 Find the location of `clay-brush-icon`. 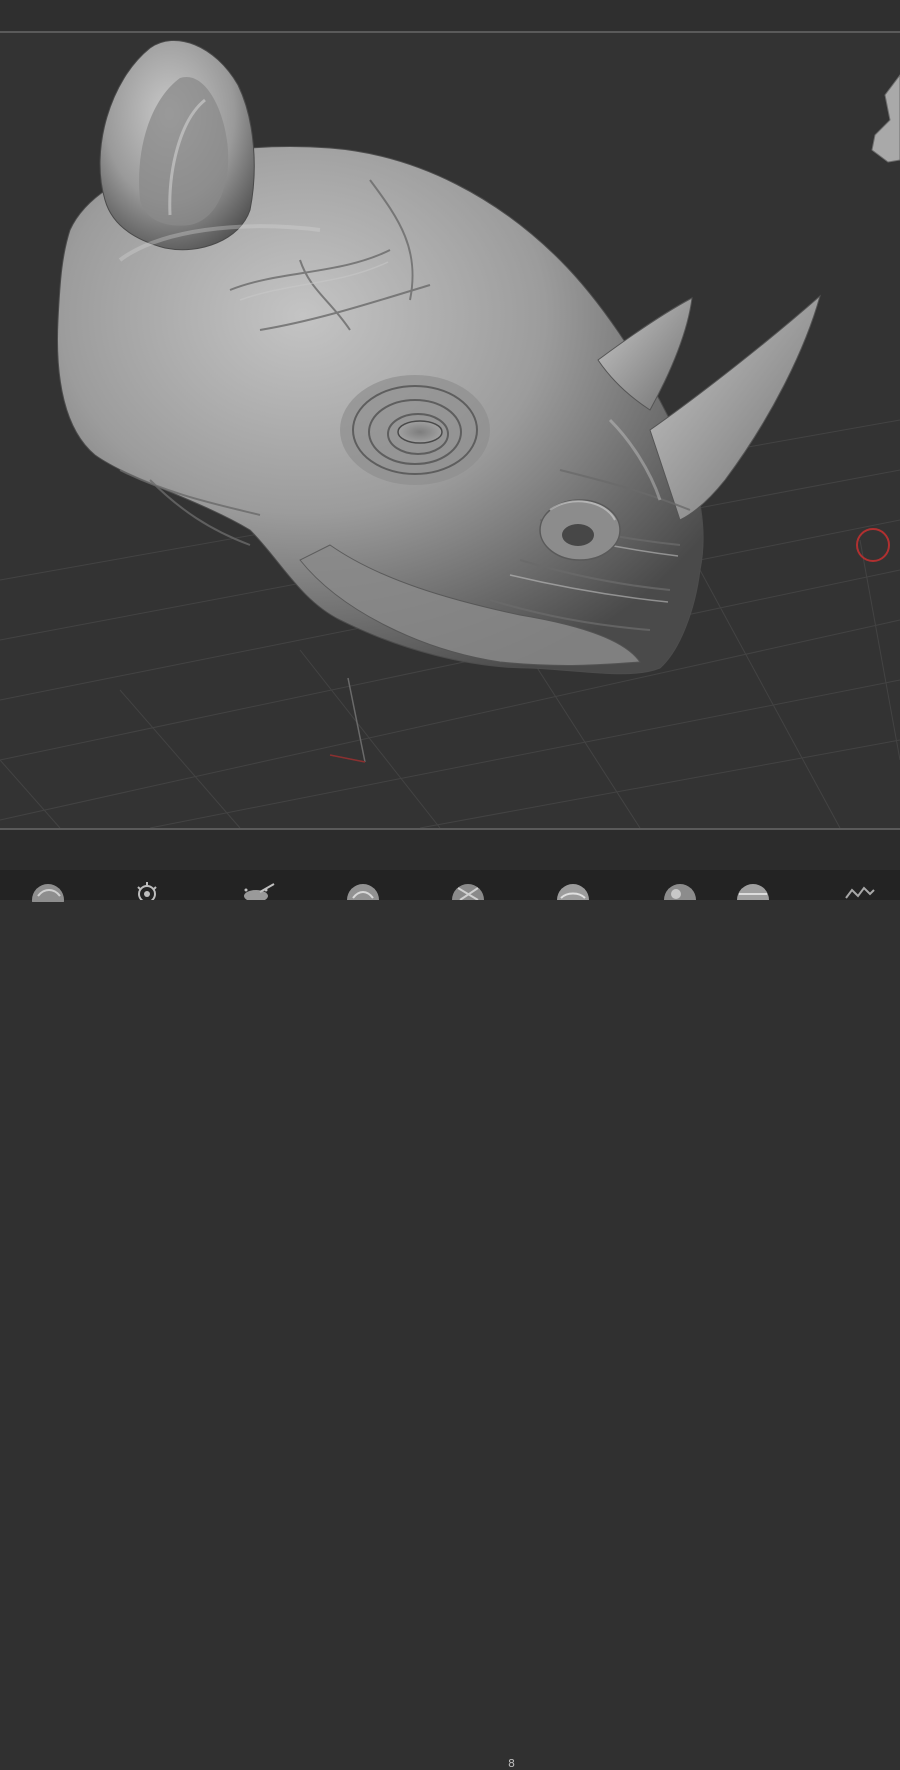

clay-brush-icon is located at coordinates (48, 892).